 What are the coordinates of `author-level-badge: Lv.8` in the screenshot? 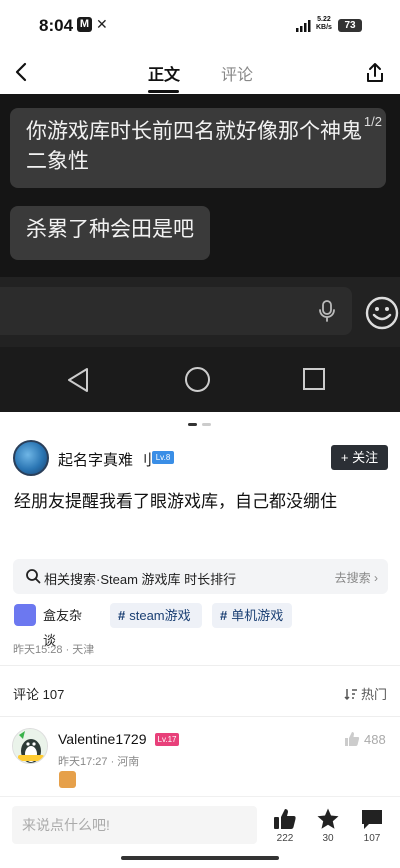 It's located at (163, 457).